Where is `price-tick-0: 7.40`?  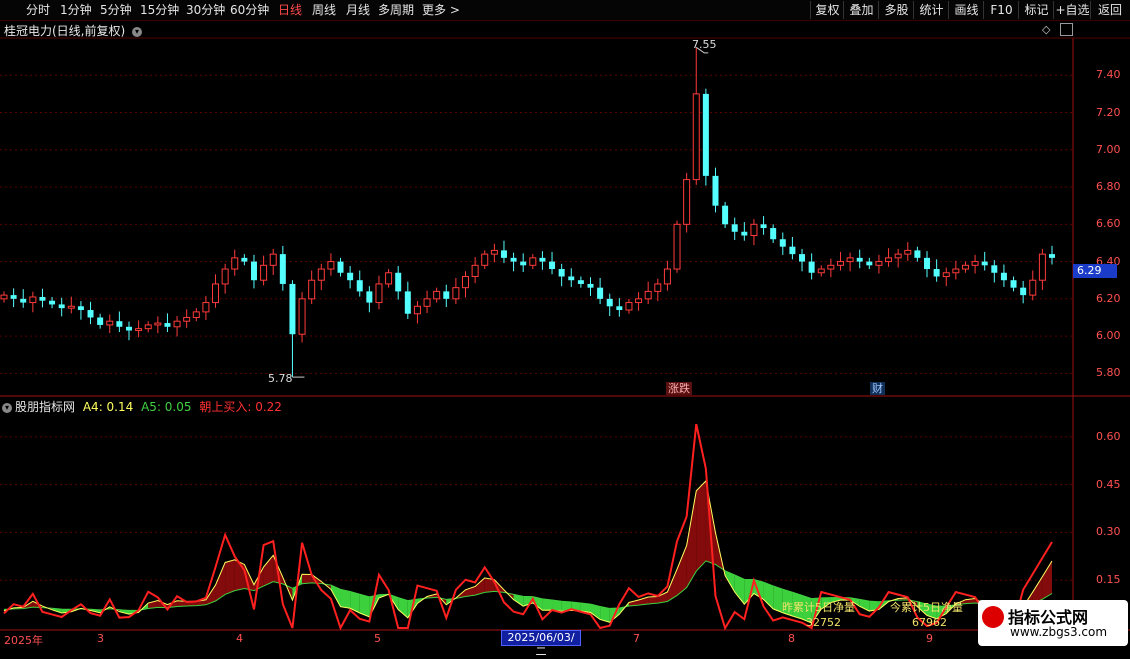 price-tick-0: 7.40 is located at coordinates (1108, 75).